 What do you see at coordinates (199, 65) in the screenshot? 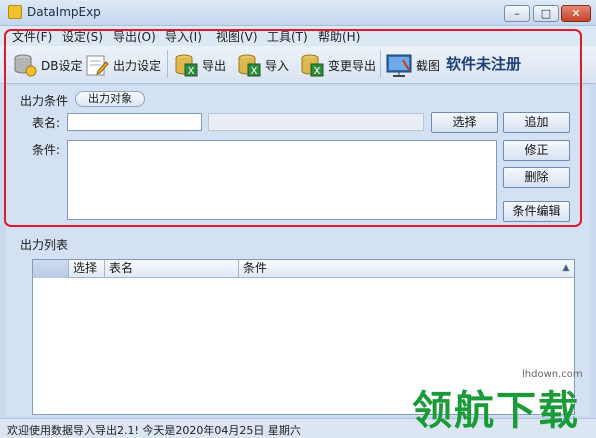
I see `export-button: X 导出` at bounding box center [199, 65].